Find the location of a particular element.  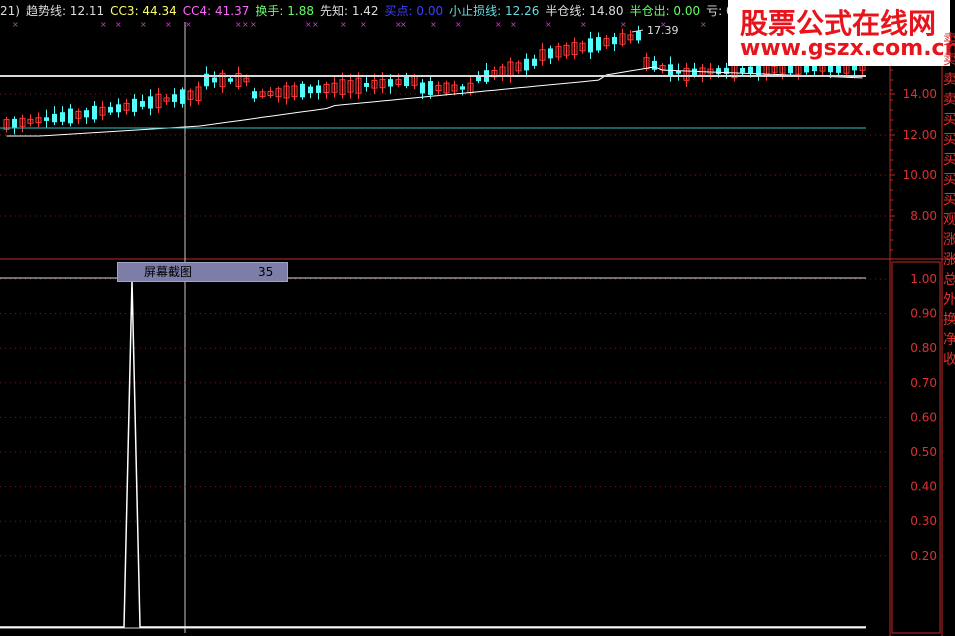

side-label-14: 换 is located at coordinates (949, 320).